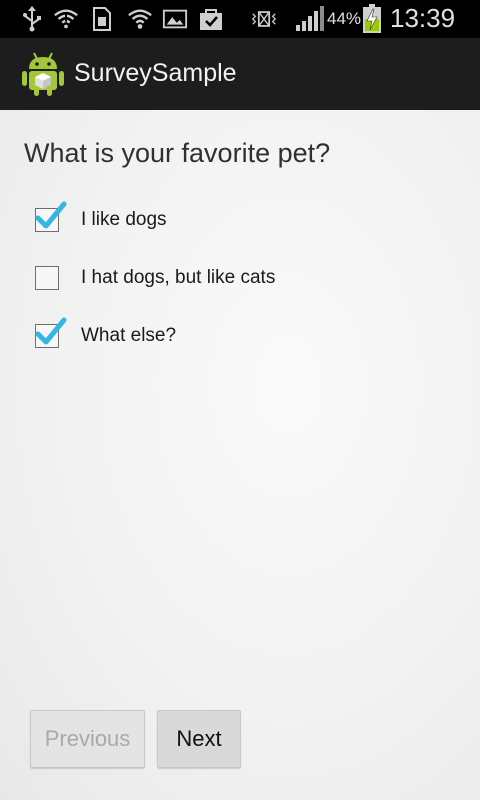 The width and height of the screenshot is (480, 800). Describe the element at coordinates (199, 739) in the screenshot. I see `next-button: Next` at that location.